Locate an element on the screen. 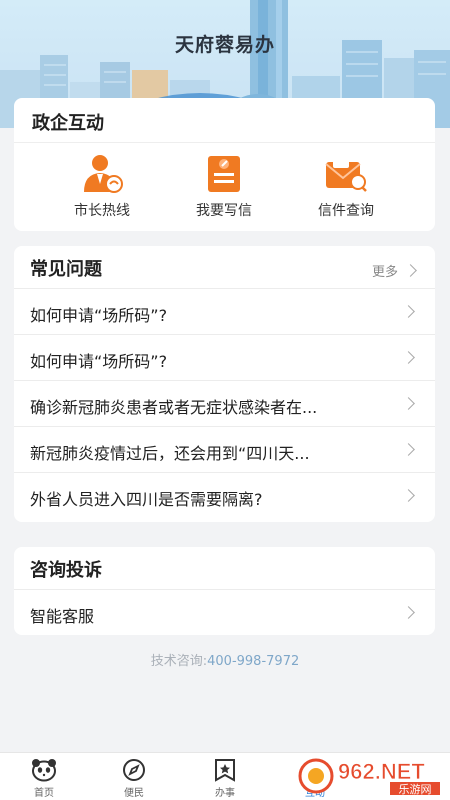 This screenshot has width=450, height=800. support-phone-link: 400-998-7972 is located at coordinates (253, 661).